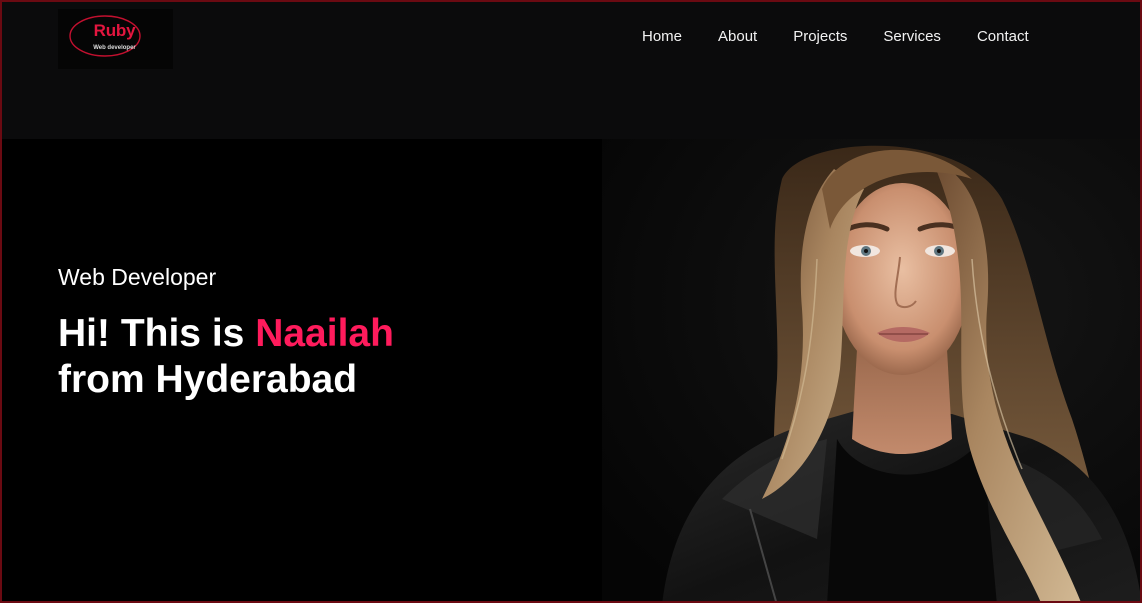  I want to click on hero-name: Naailah, so click(324, 333).